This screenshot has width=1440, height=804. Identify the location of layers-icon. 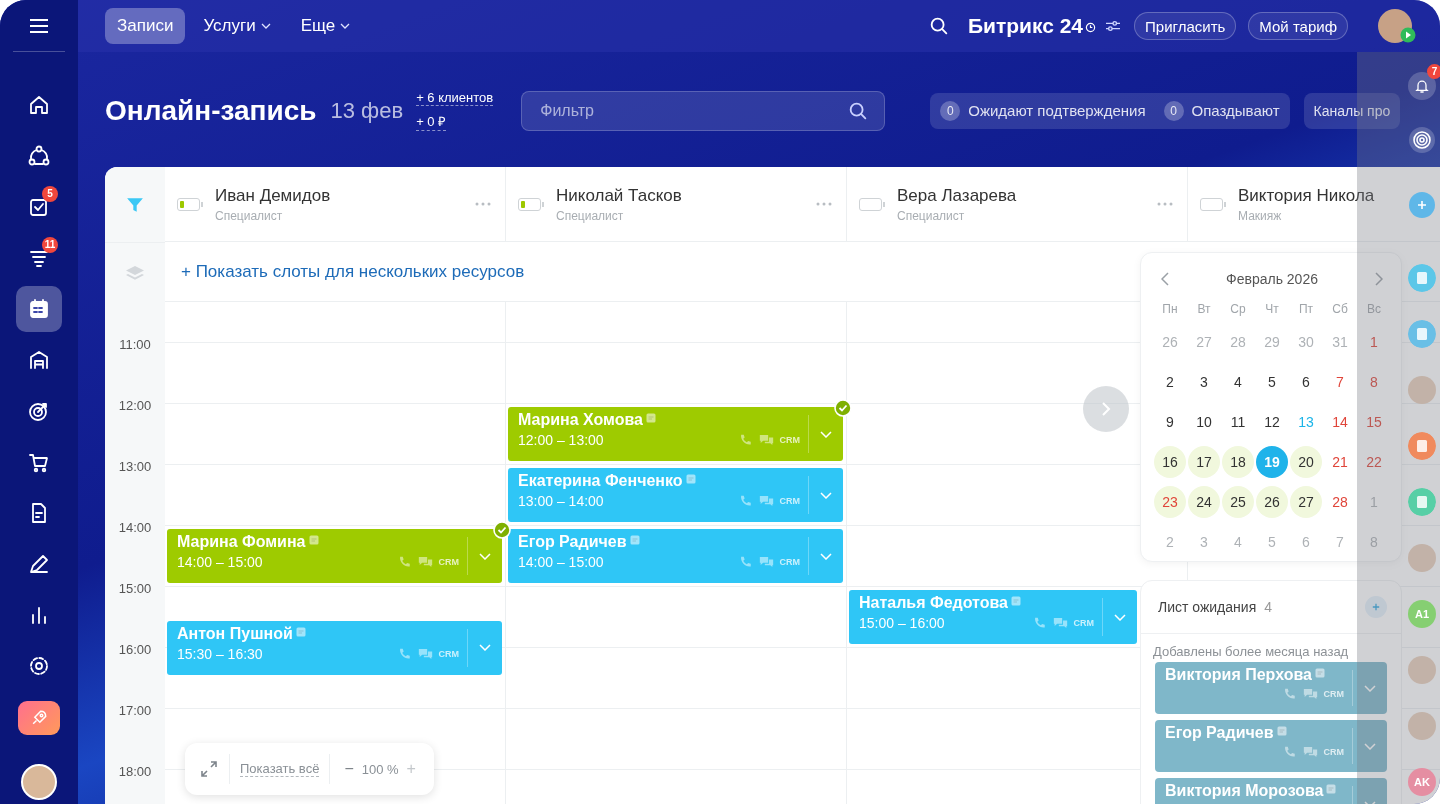
(135, 272).